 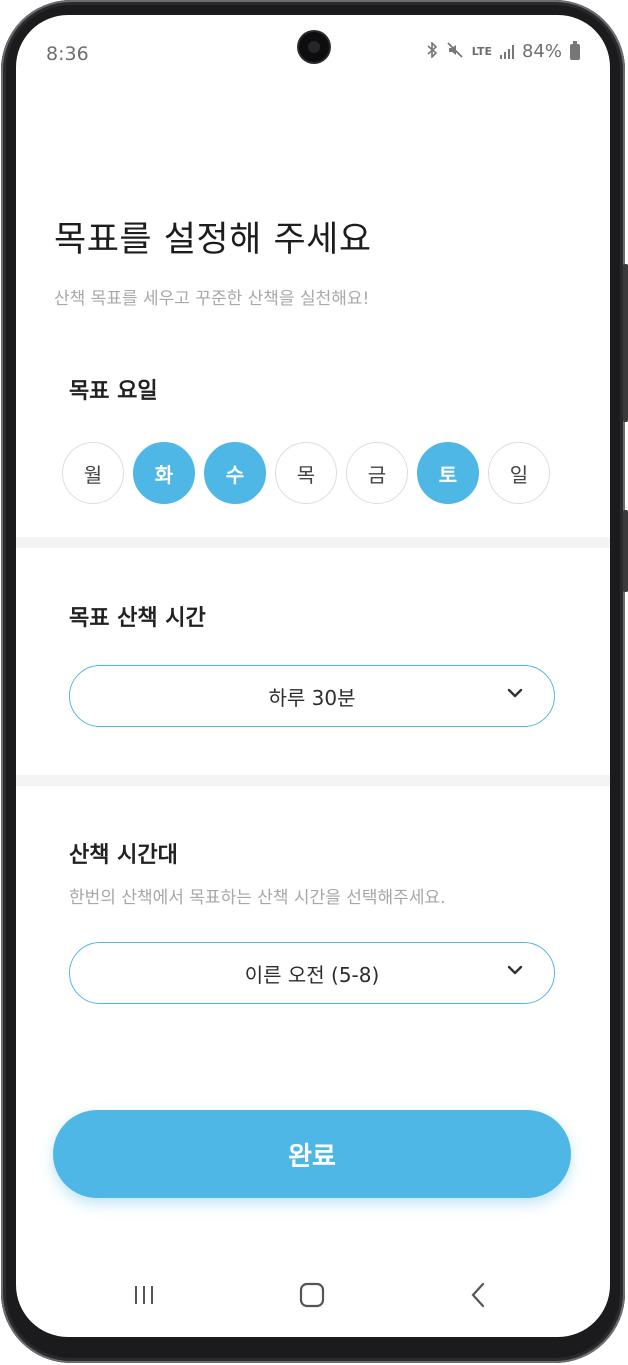 I want to click on day-toggle-fri: 금, so click(x=377, y=473).